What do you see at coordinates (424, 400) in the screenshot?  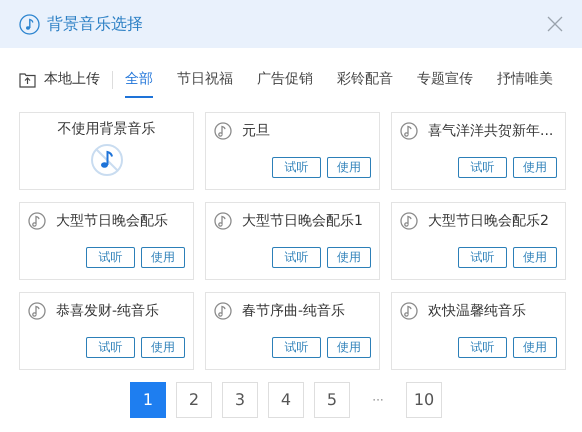 I see `page-button: 10` at bounding box center [424, 400].